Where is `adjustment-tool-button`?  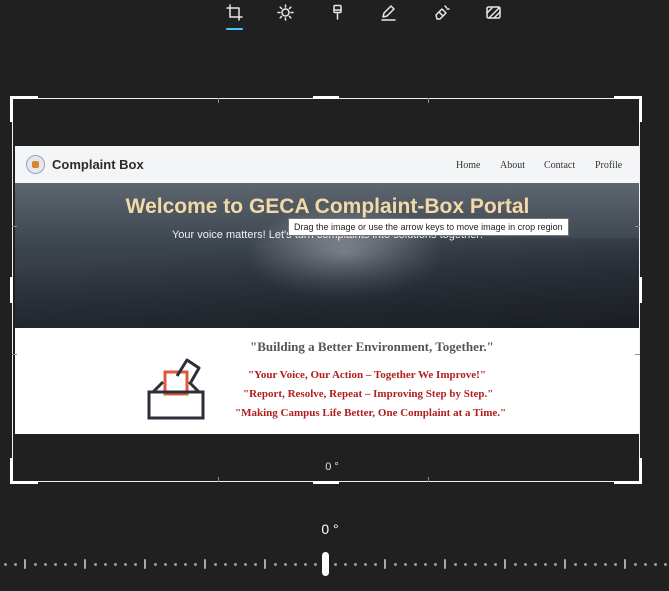
adjustment-tool-button is located at coordinates (285, 12).